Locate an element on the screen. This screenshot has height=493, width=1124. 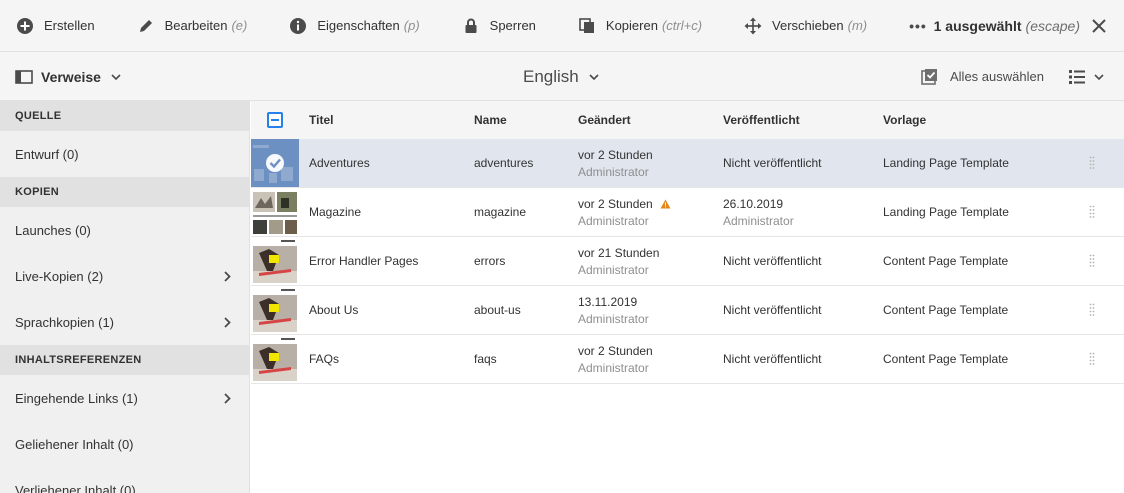
move-shortcut: (m) is located at coordinates (857, 25).